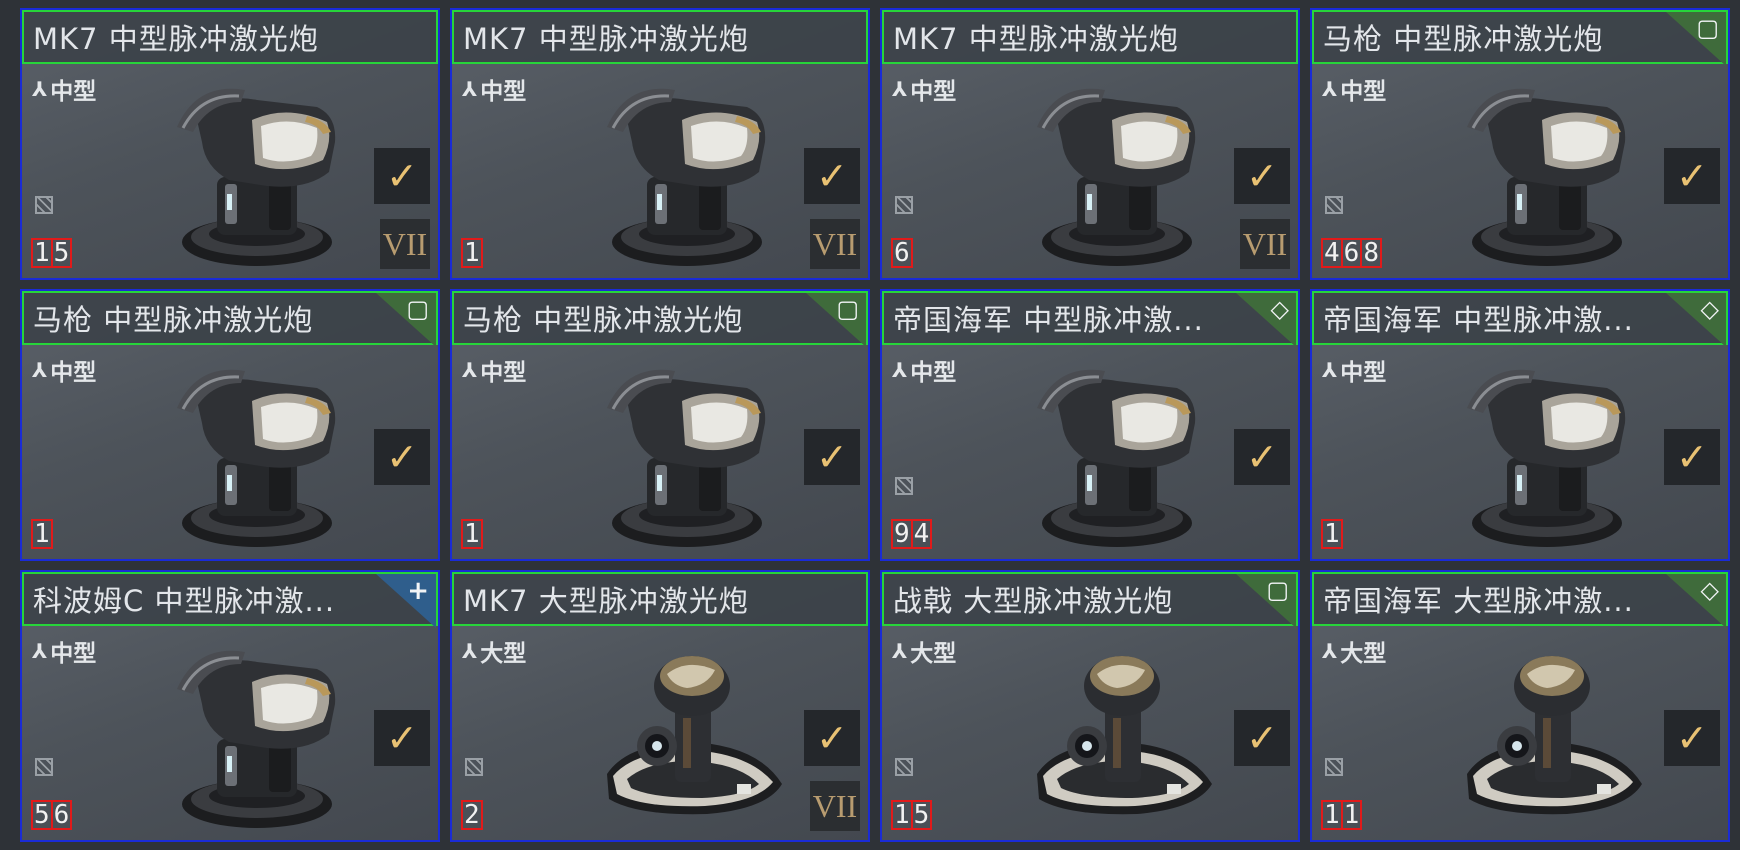 The image size is (1740, 850). I want to click on item-card: MK7 大型脉冲激光炮 ⅄ 大型 ✓ 2 VII, so click(660, 706).